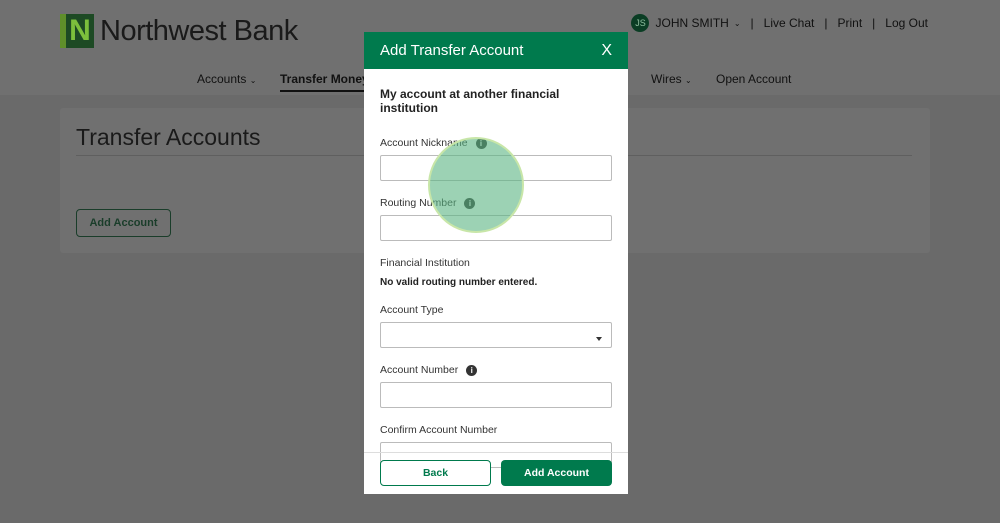 This screenshot has height=523, width=1000. I want to click on nav-transfer-money: Transfer Money, so click(324, 82).